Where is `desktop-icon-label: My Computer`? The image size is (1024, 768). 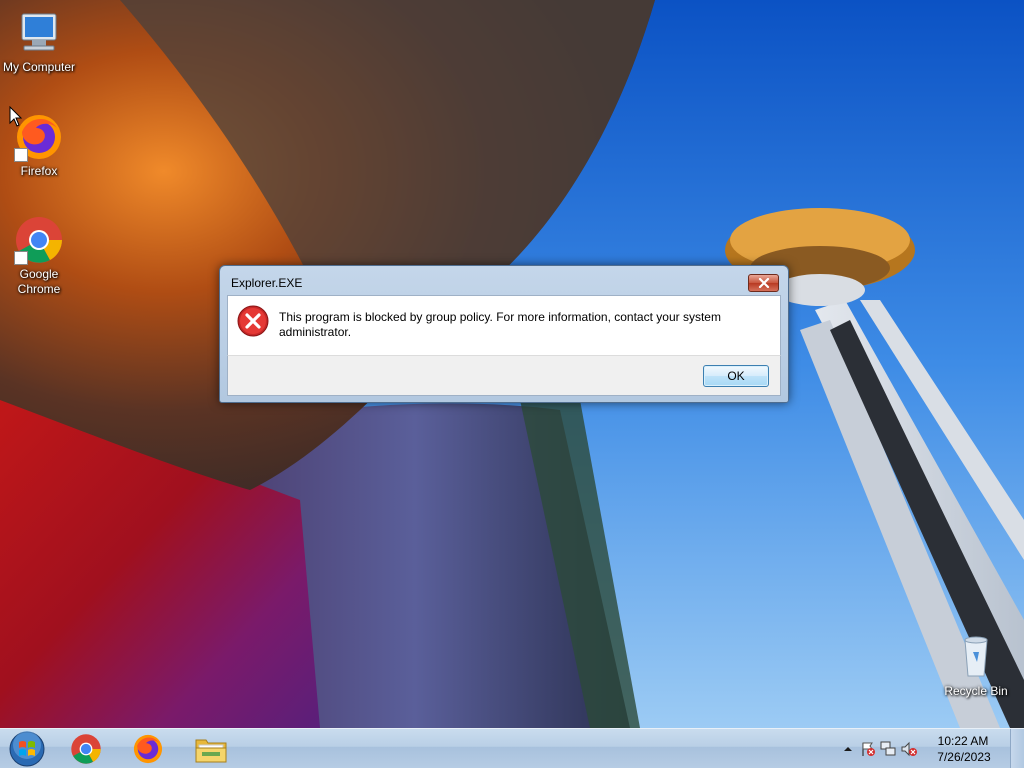 desktop-icon-label: My Computer is located at coordinates (39, 67).